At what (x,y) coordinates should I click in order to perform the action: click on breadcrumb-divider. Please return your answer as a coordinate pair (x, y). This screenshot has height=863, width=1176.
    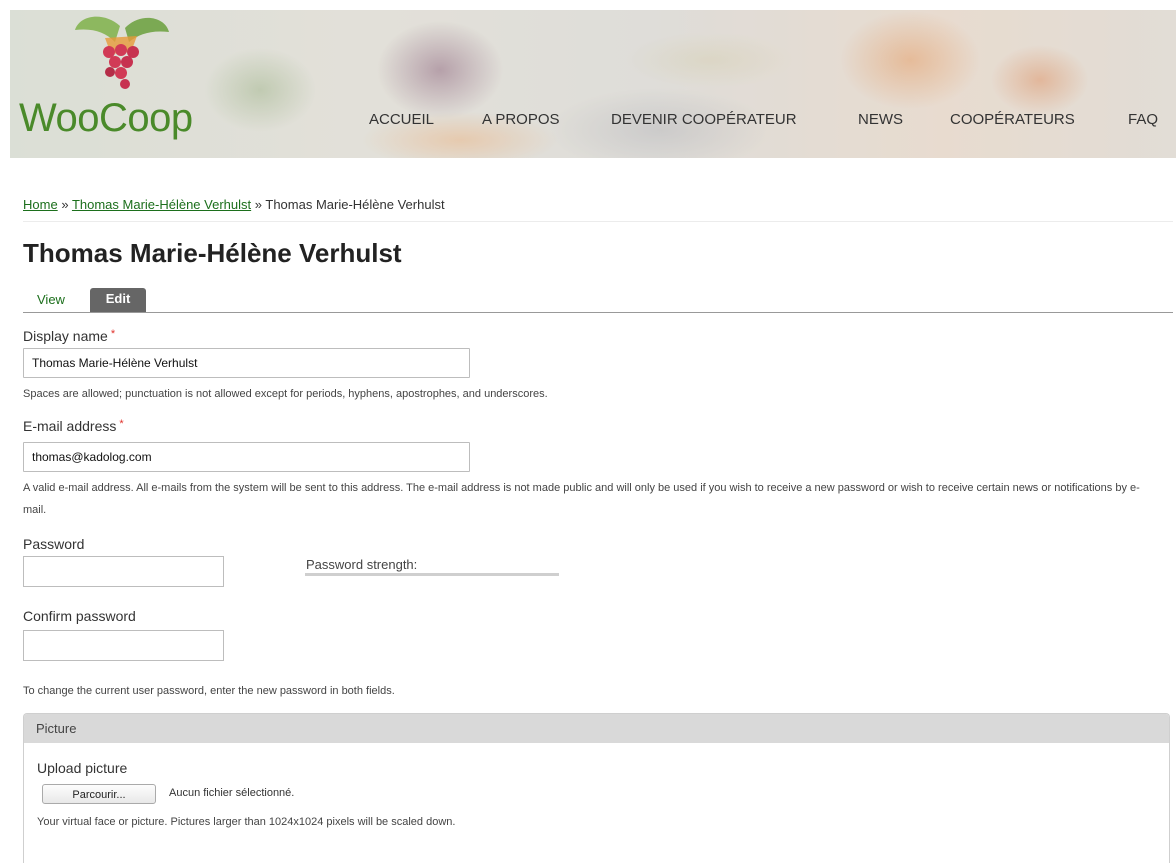
    Looking at the image, I should click on (598, 221).